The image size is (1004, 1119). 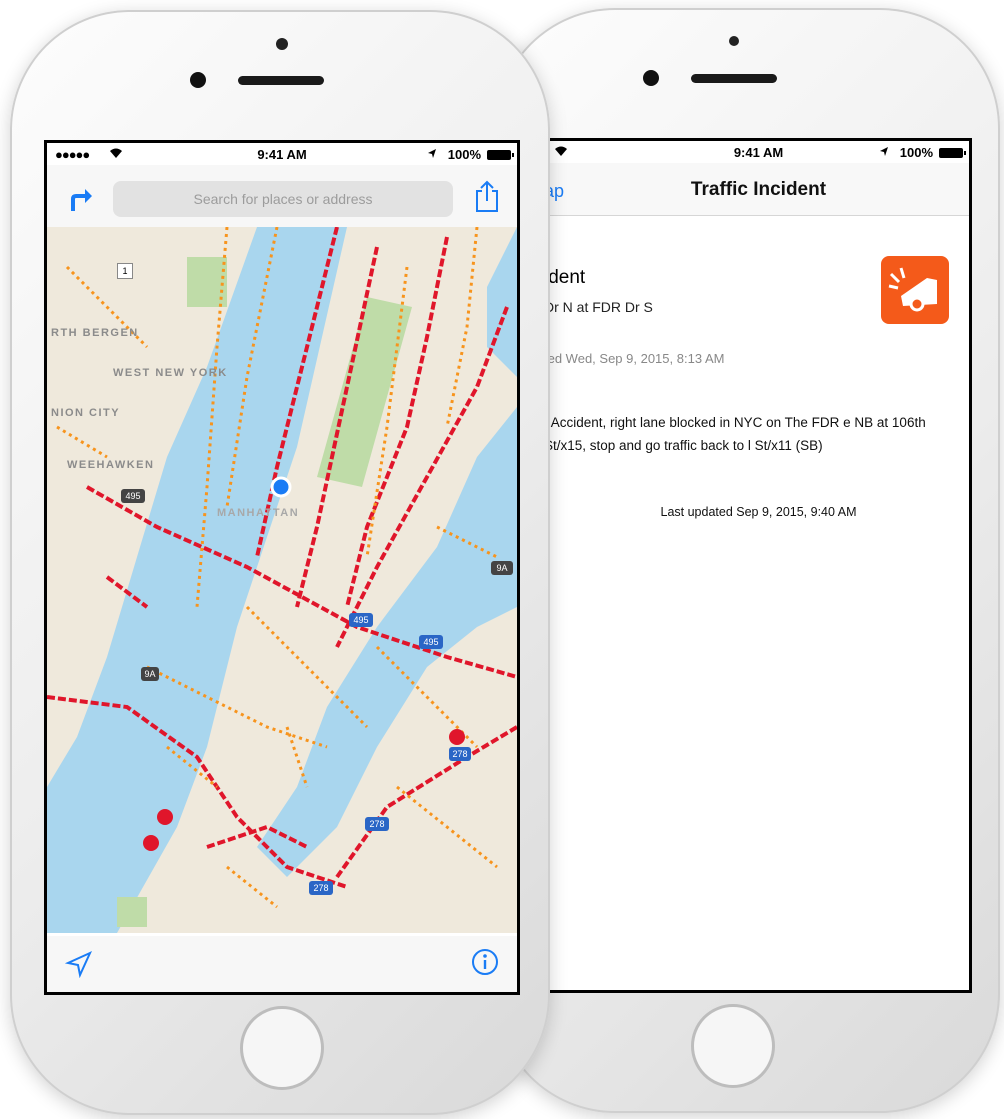 I want to click on car-crash-icon, so click(x=915, y=290).